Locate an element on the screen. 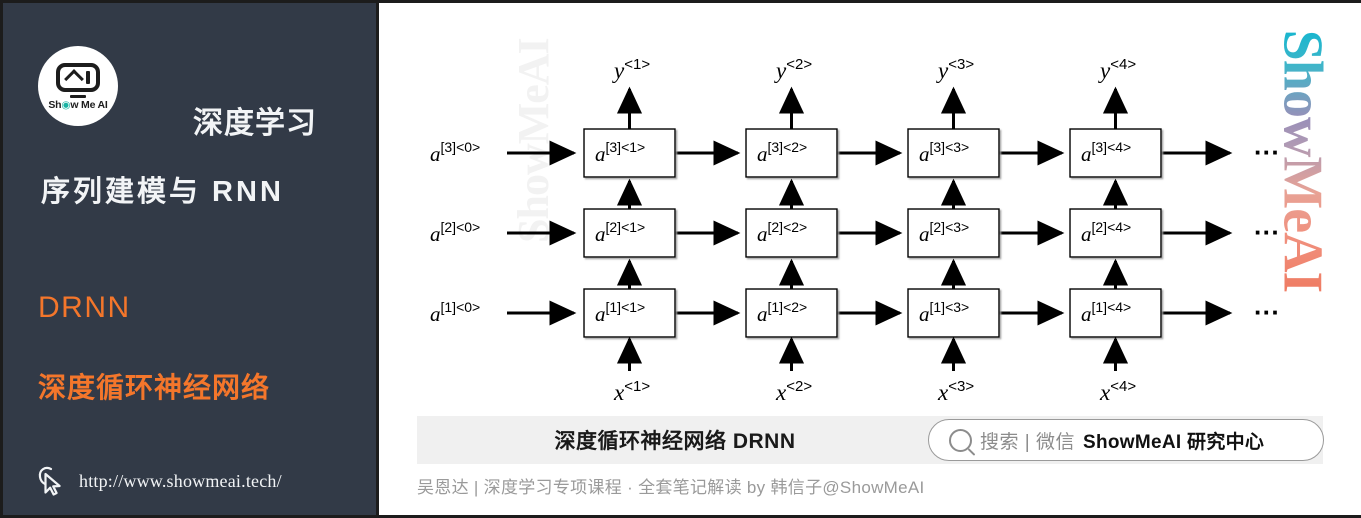 Image resolution: width=1361 pixels, height=518 pixels. caption-row: 深度循环神经网络 DRNN 搜索 | 微信 ShowMeAI 研究中心 is located at coordinates (871, 438).